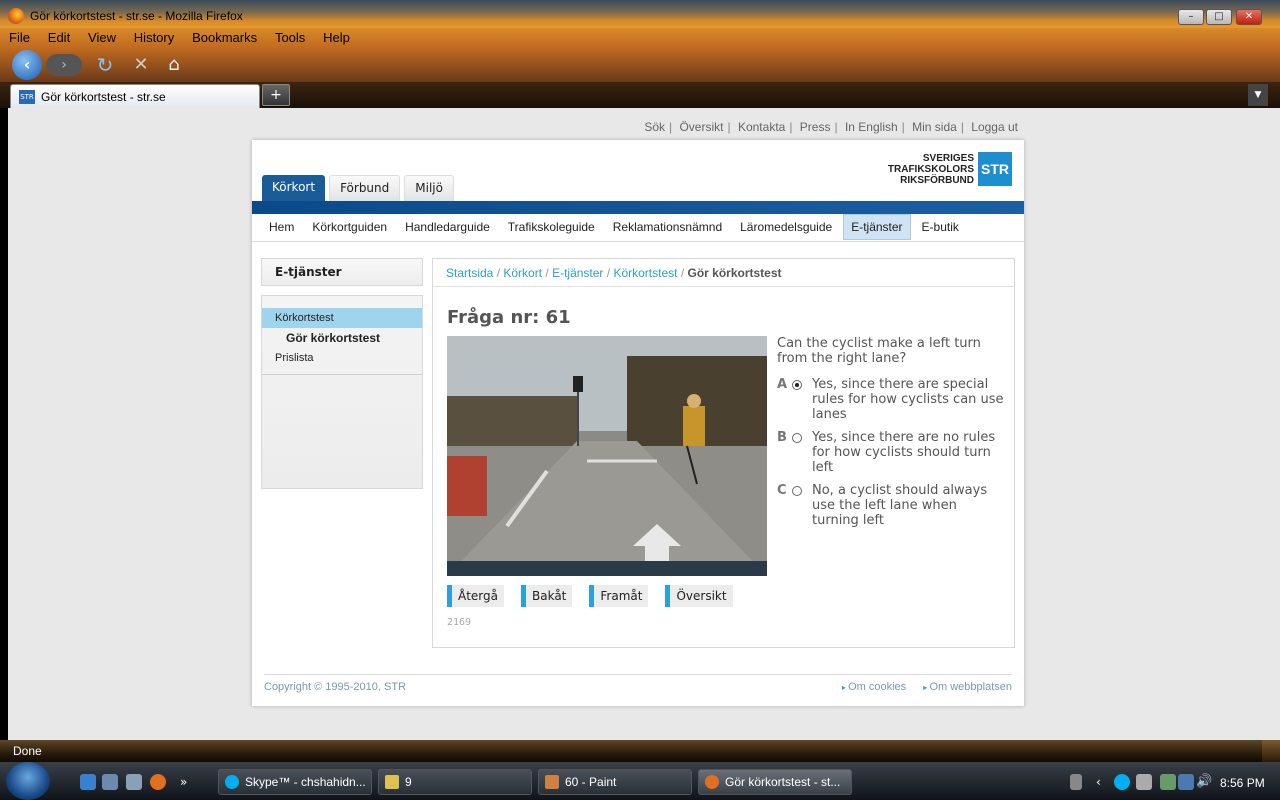  What do you see at coordinates (877, 227) in the screenshot?
I see `subnav-e-tjanster: E-tjänster` at bounding box center [877, 227].